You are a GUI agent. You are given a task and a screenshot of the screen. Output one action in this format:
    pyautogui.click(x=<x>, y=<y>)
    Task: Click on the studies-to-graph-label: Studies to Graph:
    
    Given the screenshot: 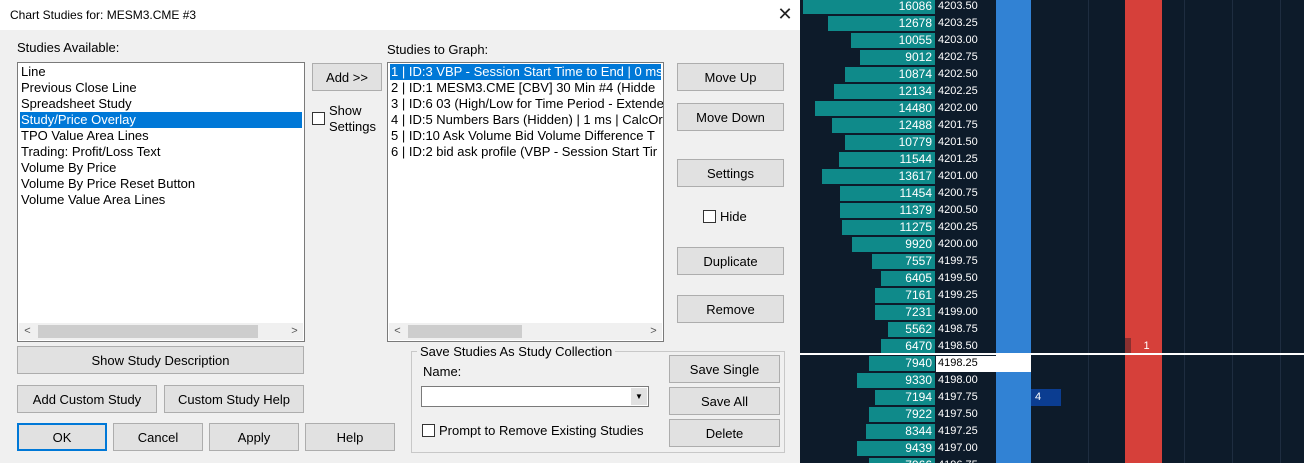 What is the action you would take?
    pyautogui.click(x=438, y=49)
    